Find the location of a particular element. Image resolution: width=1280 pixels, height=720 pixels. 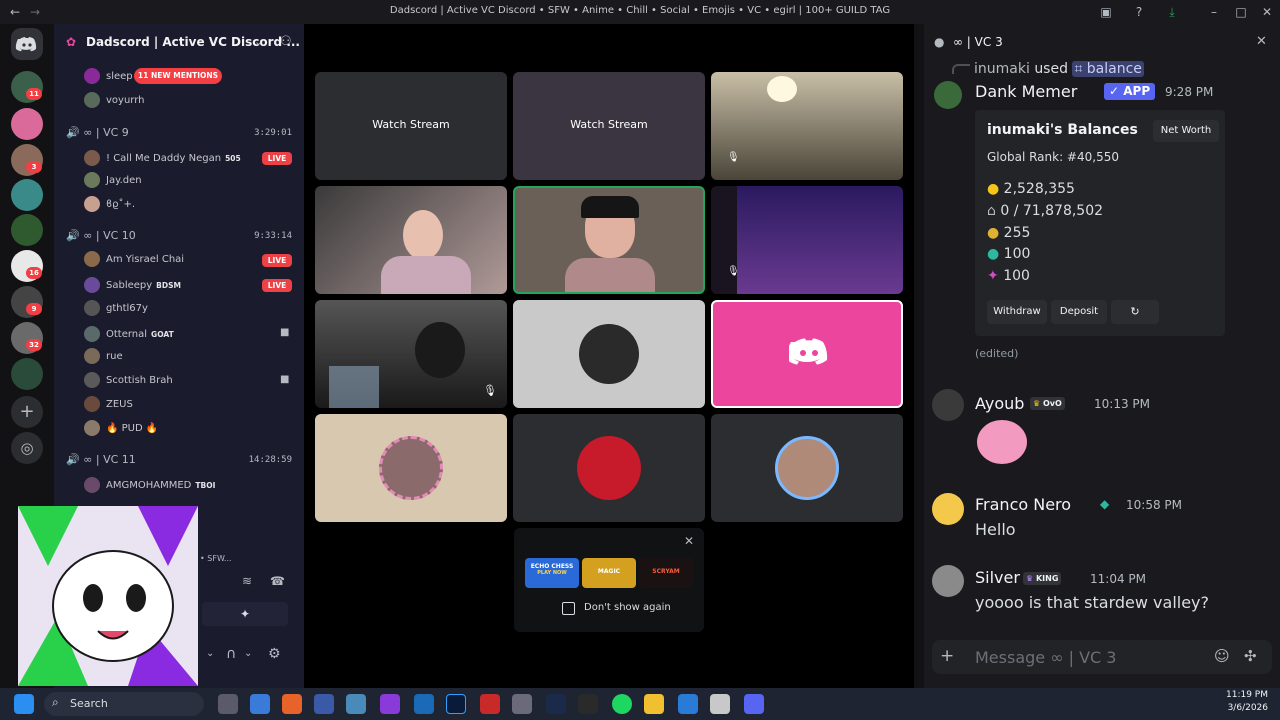

user-avatar is located at coordinates (807, 468).